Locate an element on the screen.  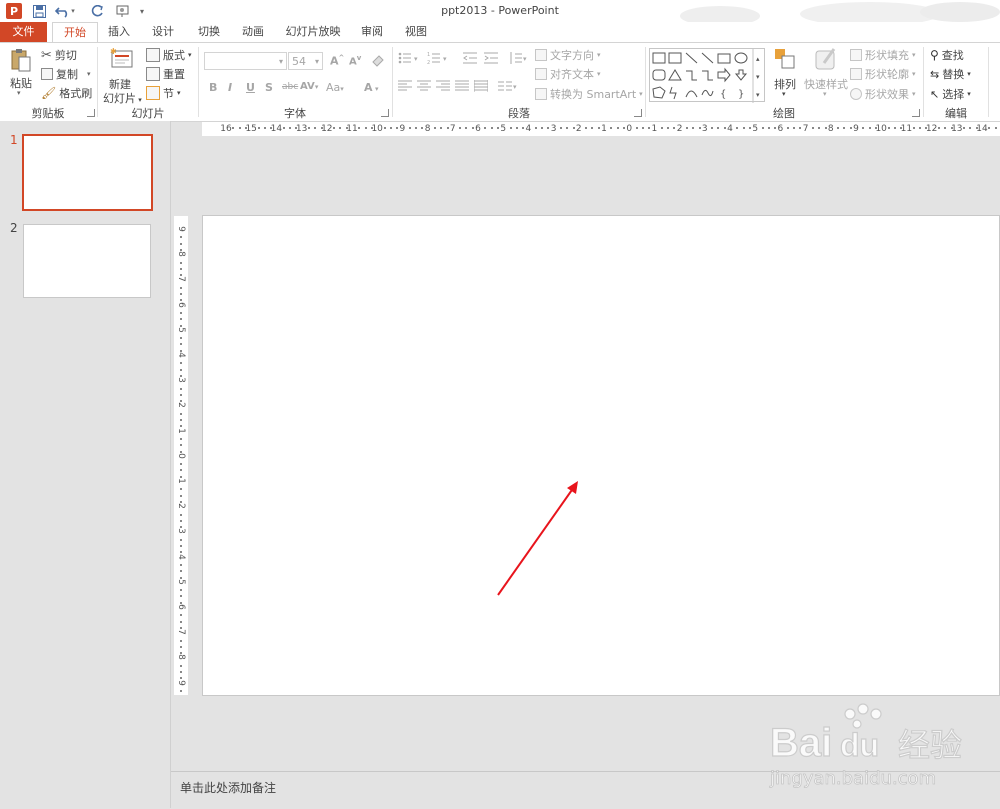
numbering-icon: 1 2 ▾ is located at coordinates (442, 59).